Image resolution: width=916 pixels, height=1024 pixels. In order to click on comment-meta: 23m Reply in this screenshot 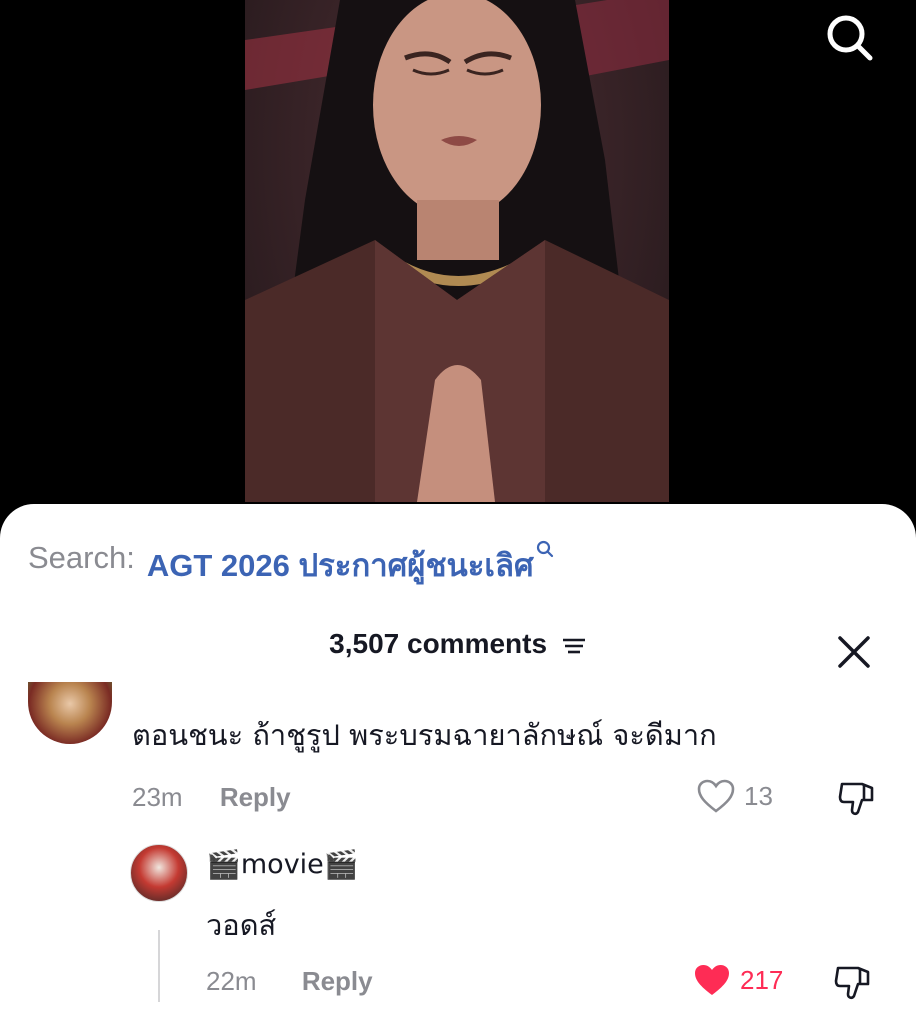, I will do `click(211, 797)`.